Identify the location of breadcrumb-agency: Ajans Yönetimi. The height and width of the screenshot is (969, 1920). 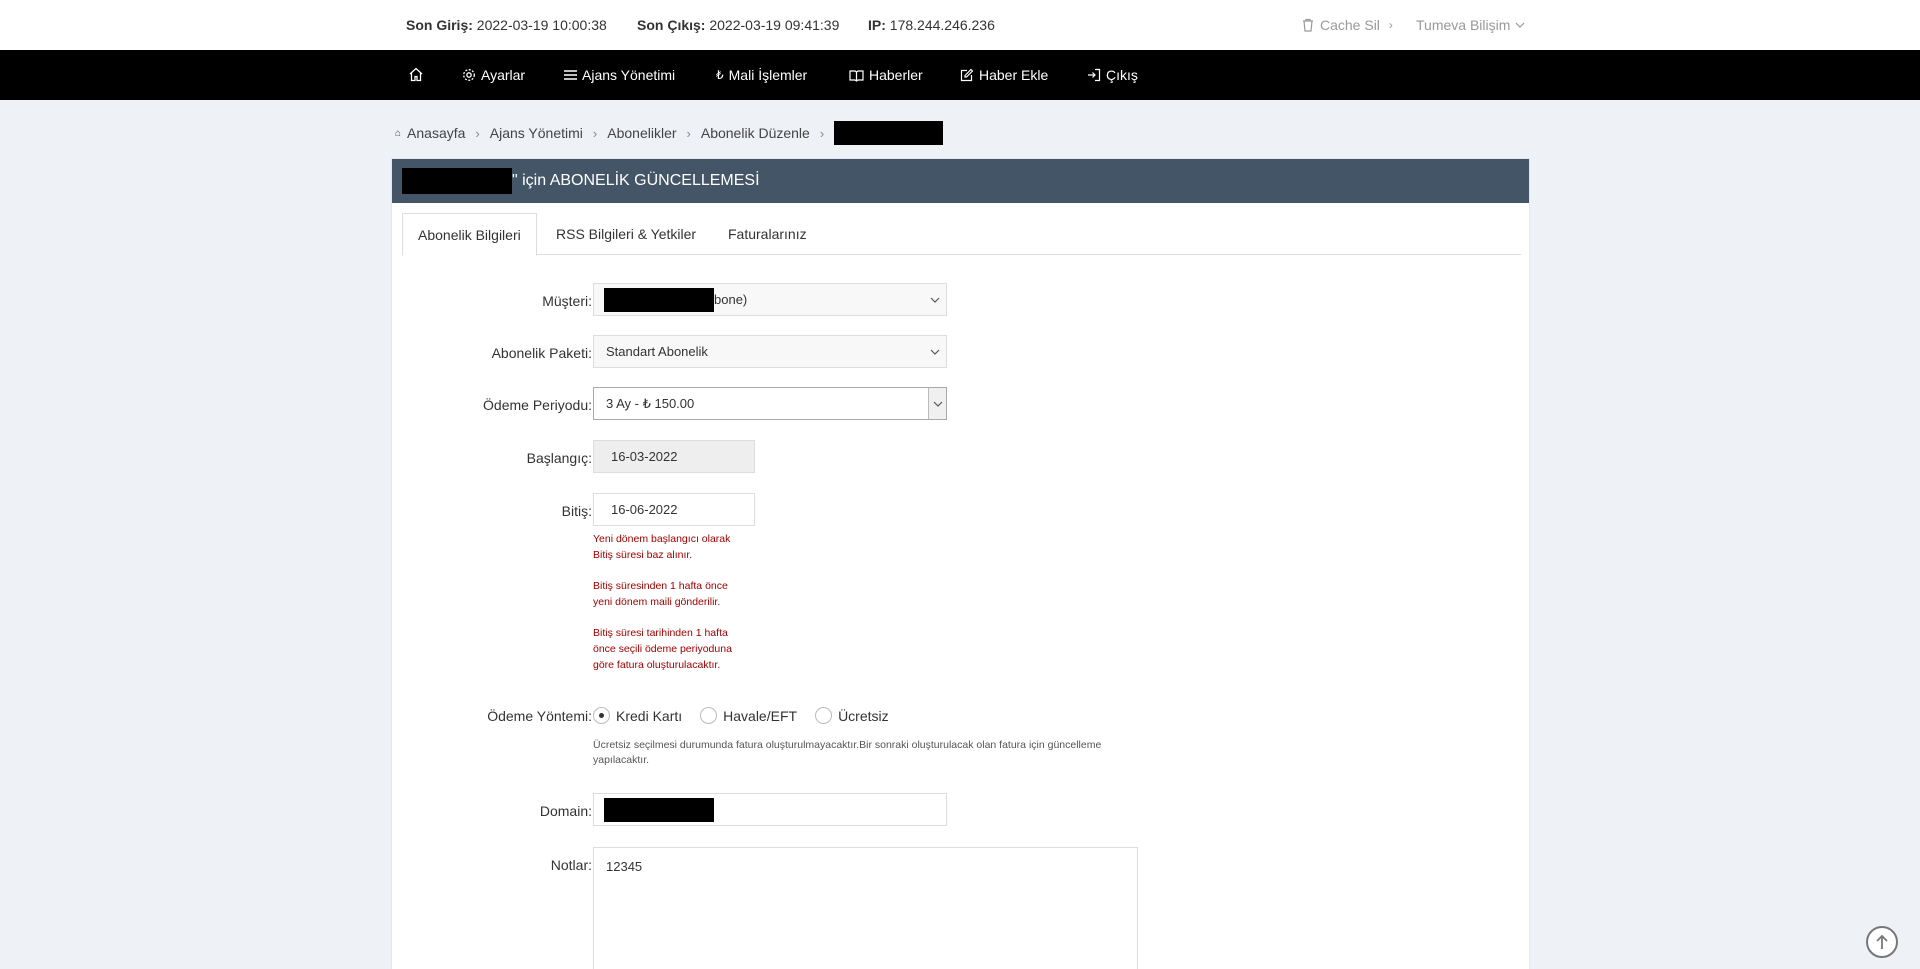
(536, 133).